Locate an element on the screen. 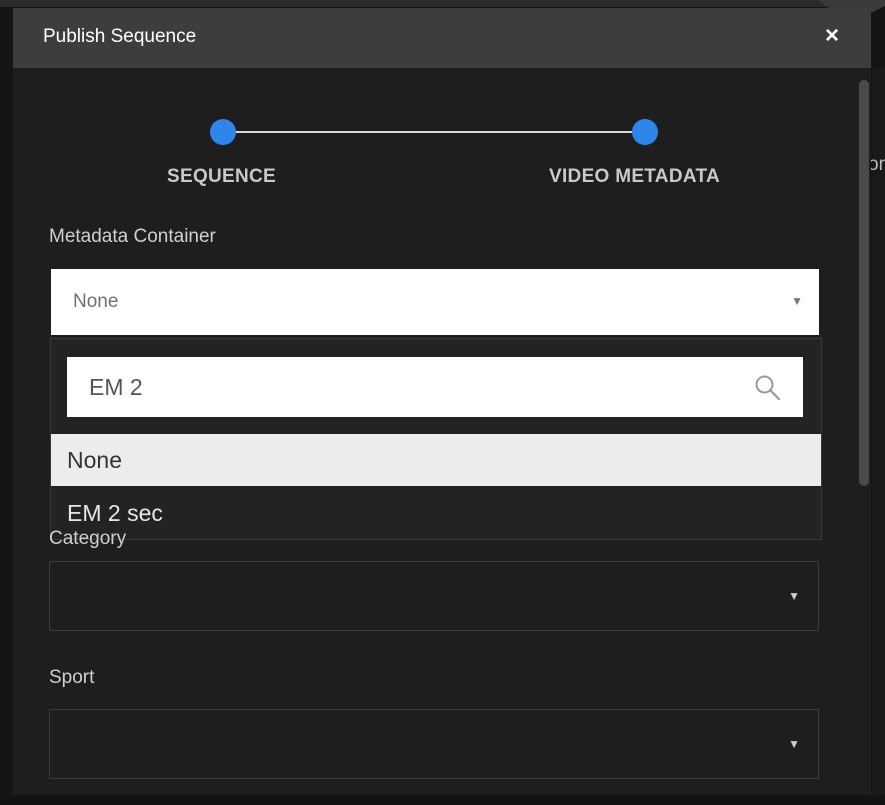 This screenshot has height=805, width=885. background-top-bar is located at coordinates (442, 3).